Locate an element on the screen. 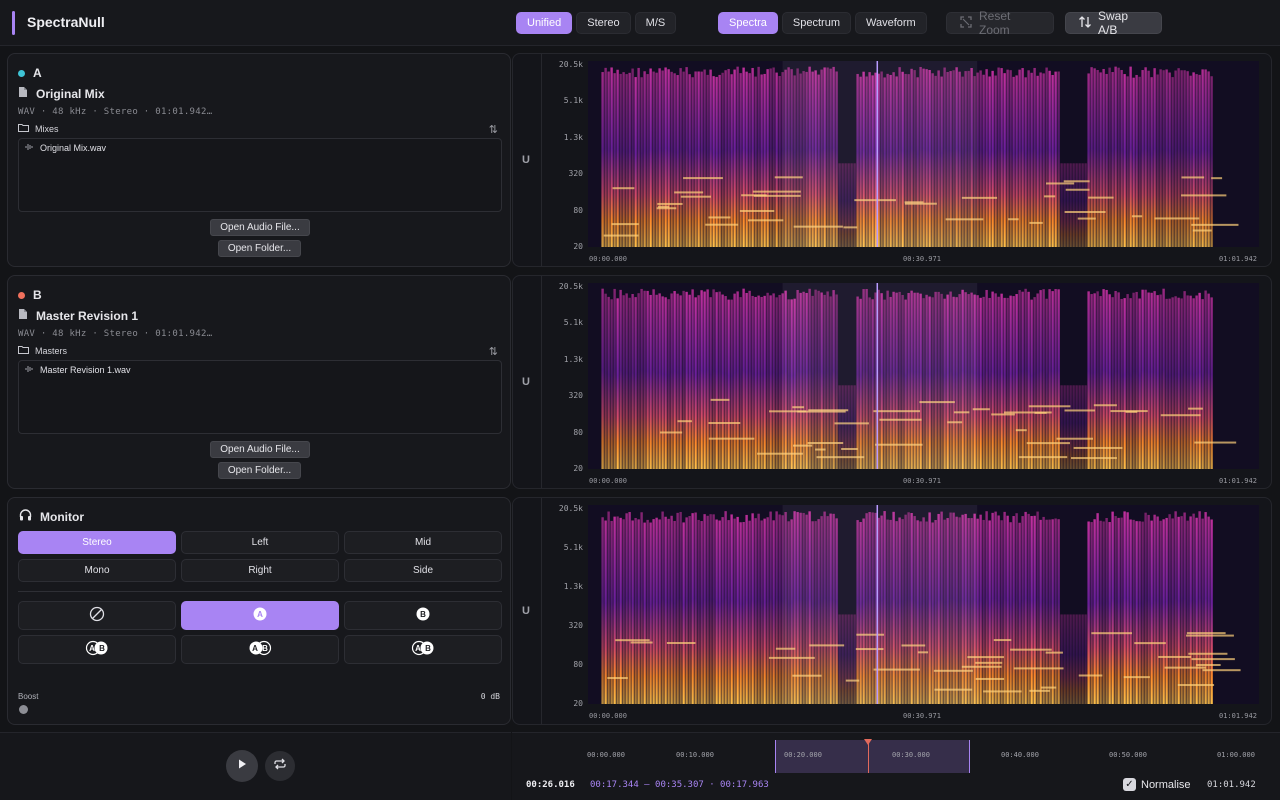 This screenshot has height=800, width=1280. swap-ab-label: Swap A/B is located at coordinates (1113, 23).